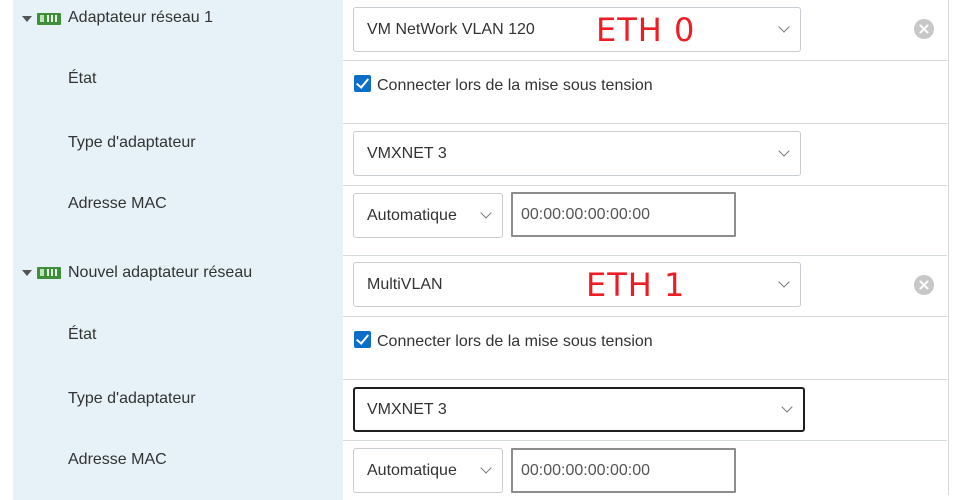 The image size is (959, 500). I want to click on eth1-annotation: ETH 1, so click(636, 285).